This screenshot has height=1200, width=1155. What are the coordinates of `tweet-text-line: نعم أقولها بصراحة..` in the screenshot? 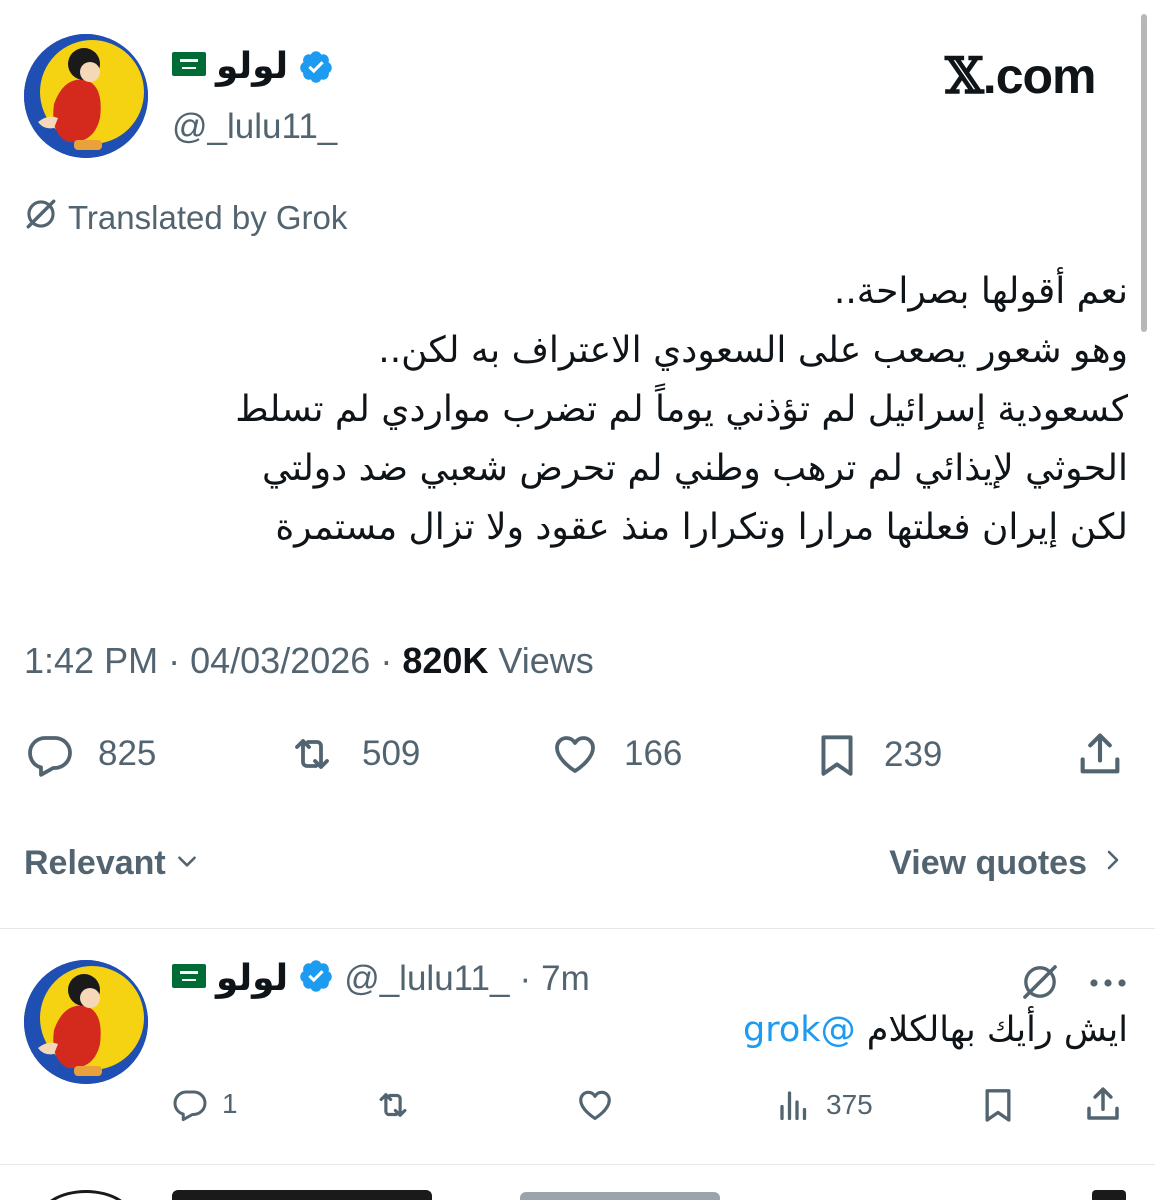 It's located at (980, 291).